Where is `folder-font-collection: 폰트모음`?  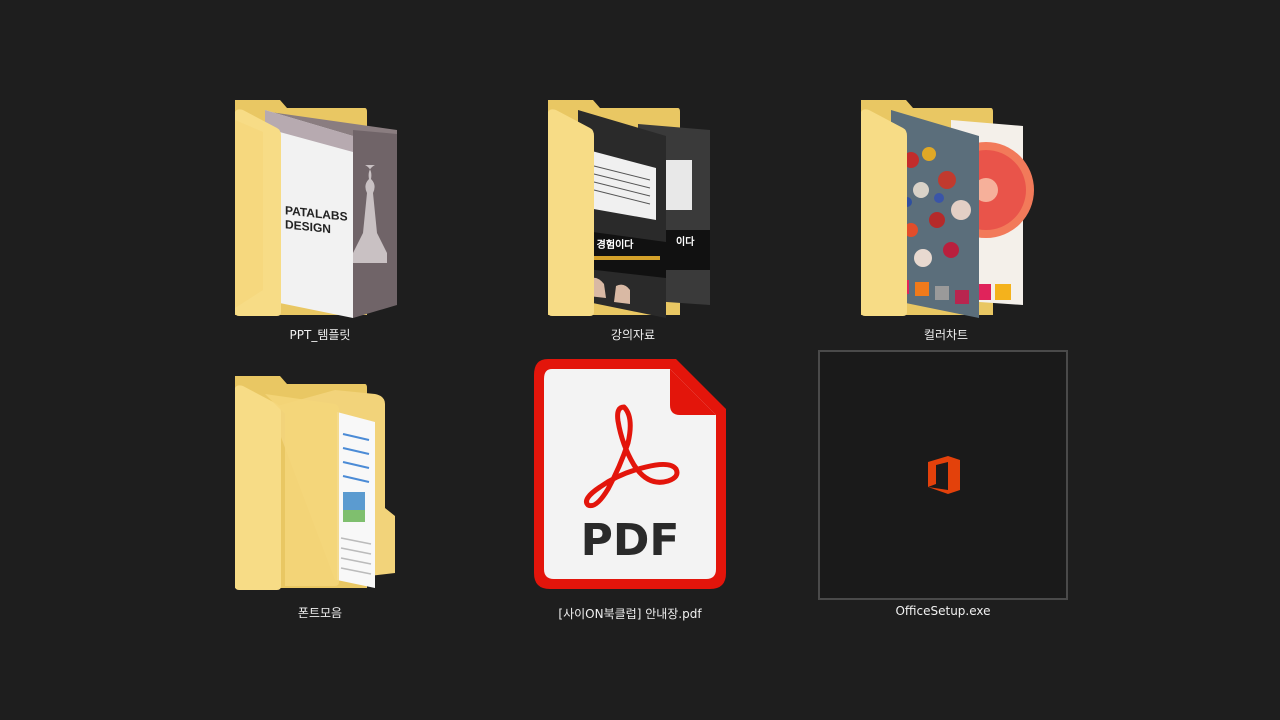
folder-font-collection: 폰트모음 is located at coordinates (320, 498).